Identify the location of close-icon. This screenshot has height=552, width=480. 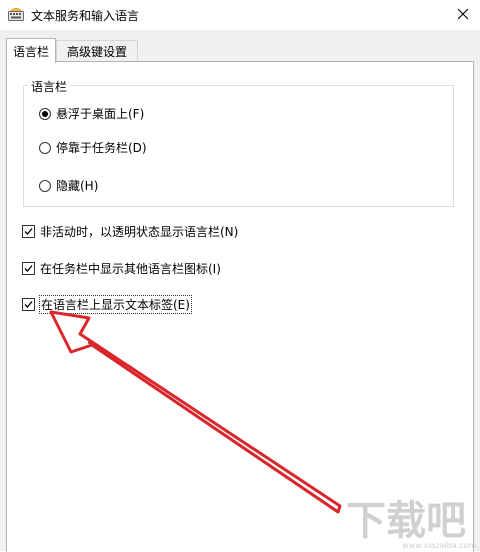
(463, 14).